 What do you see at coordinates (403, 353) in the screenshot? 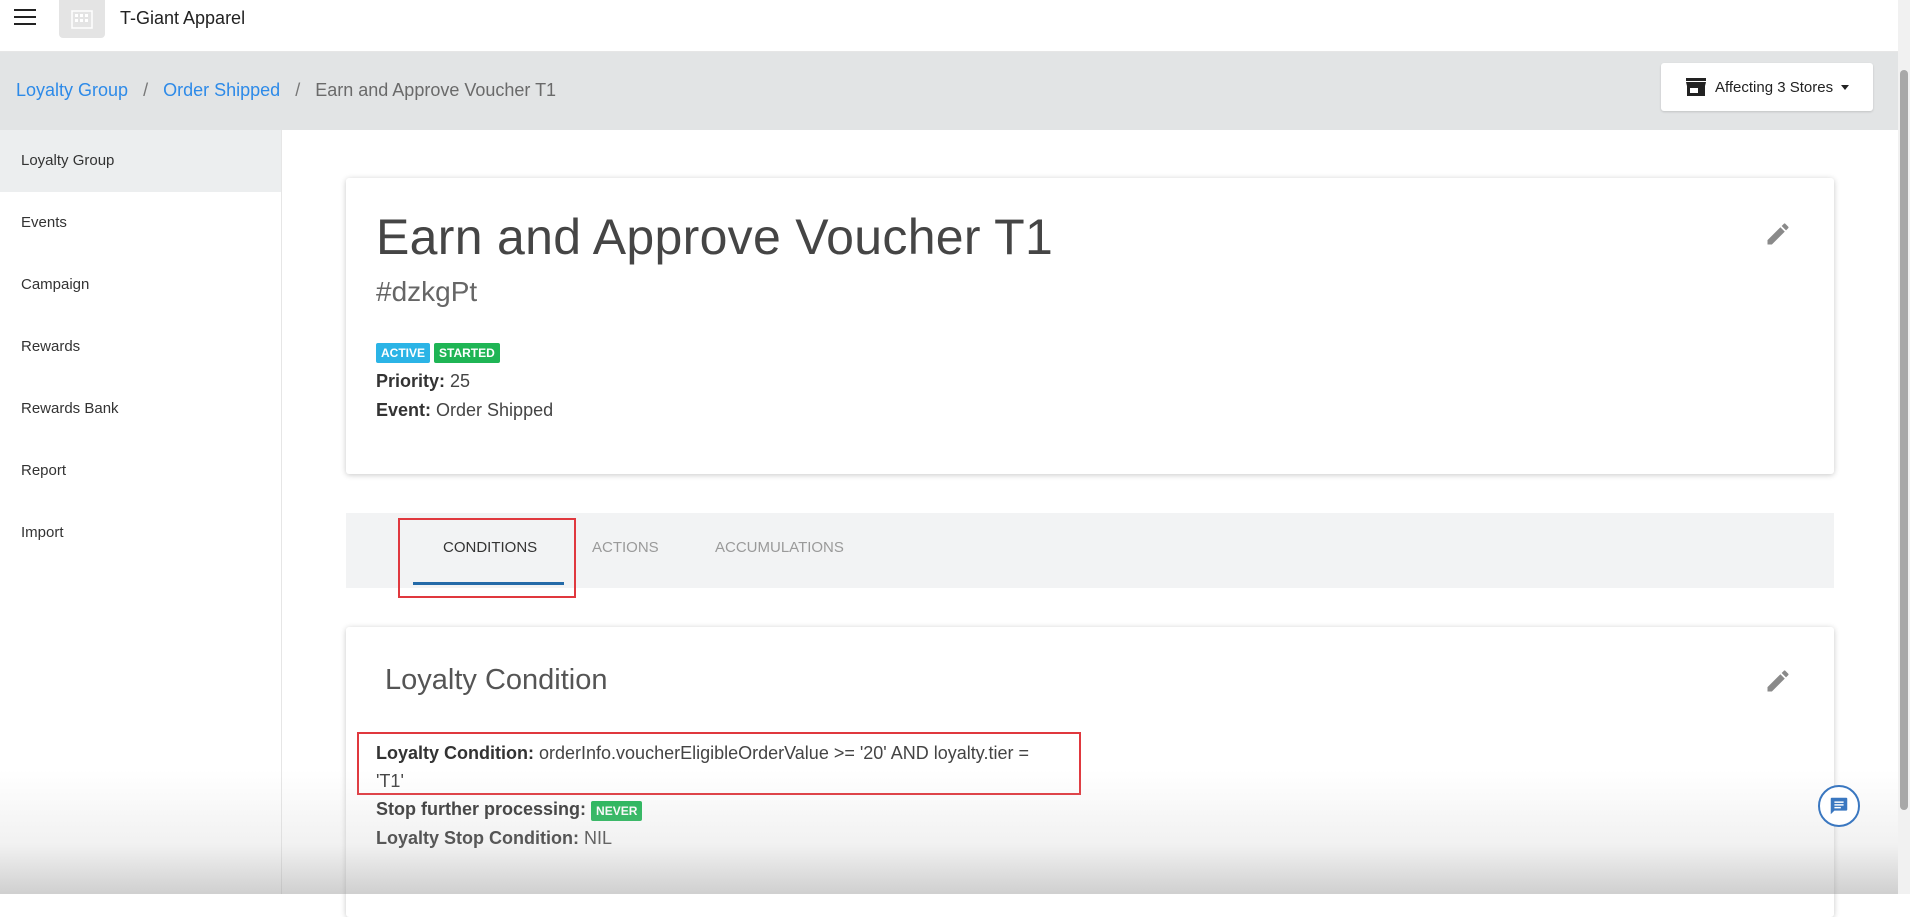
I see `status-badge-active: ACTIVE` at bounding box center [403, 353].